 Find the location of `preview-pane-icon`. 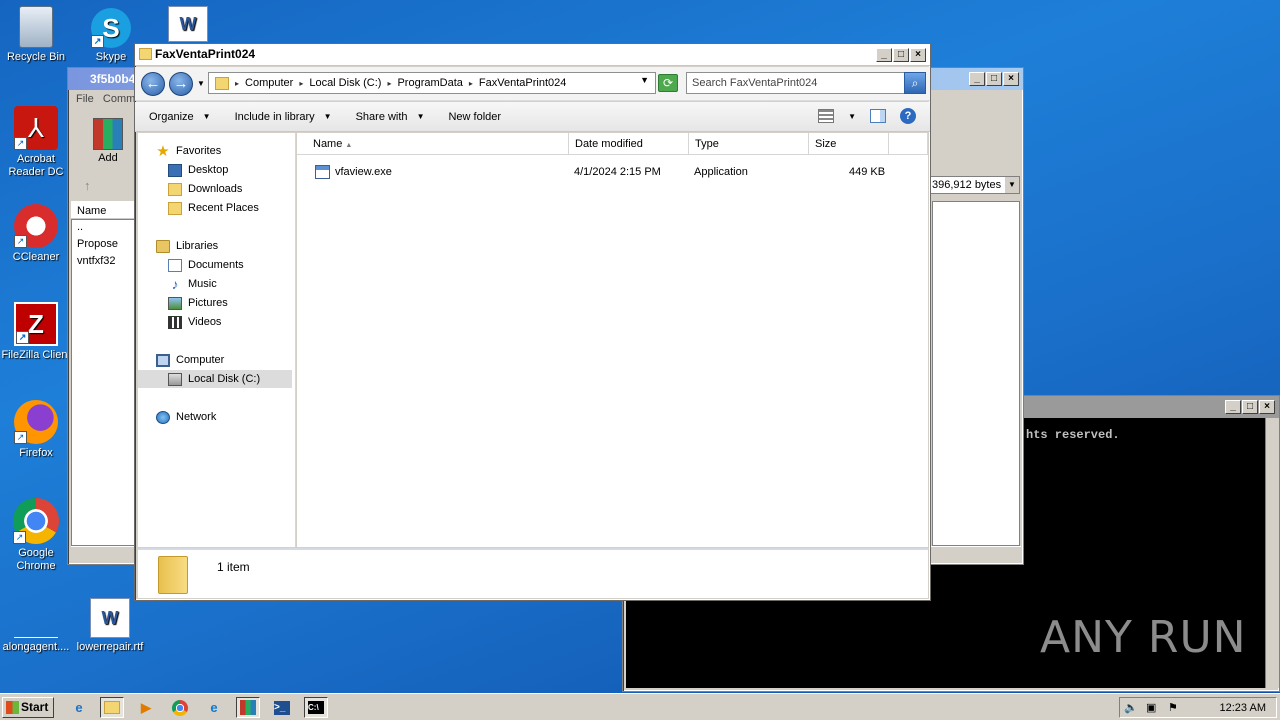

preview-pane-icon is located at coordinates (878, 116).